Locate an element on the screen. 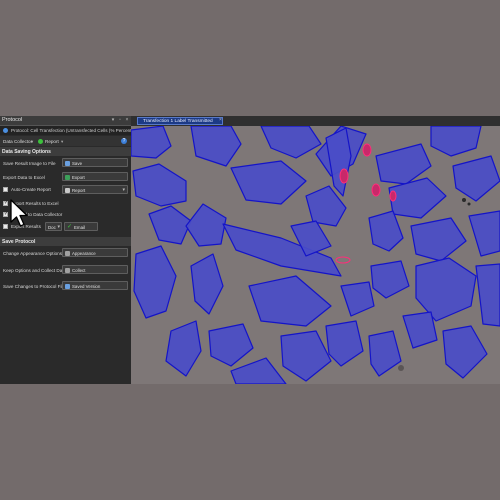 Image resolution: width=500 pixels, height=500 pixels. format-select: Doc ▾ is located at coordinates (53, 226).